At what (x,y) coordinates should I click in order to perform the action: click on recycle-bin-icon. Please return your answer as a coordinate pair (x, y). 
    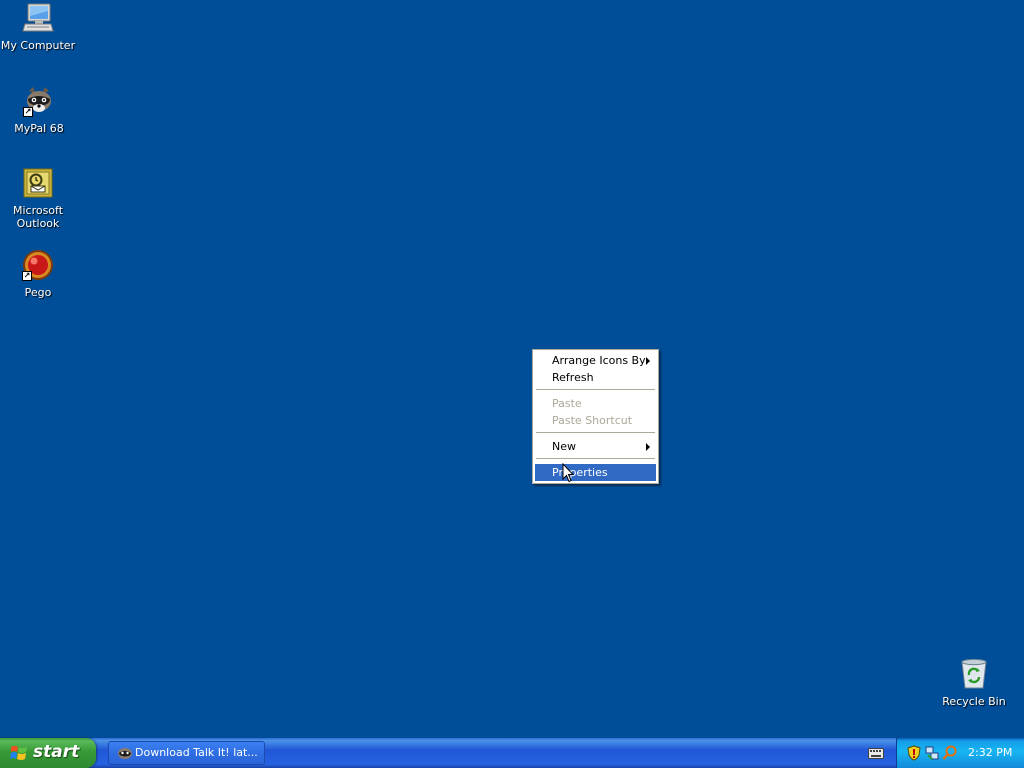
    Looking at the image, I should click on (974, 674).